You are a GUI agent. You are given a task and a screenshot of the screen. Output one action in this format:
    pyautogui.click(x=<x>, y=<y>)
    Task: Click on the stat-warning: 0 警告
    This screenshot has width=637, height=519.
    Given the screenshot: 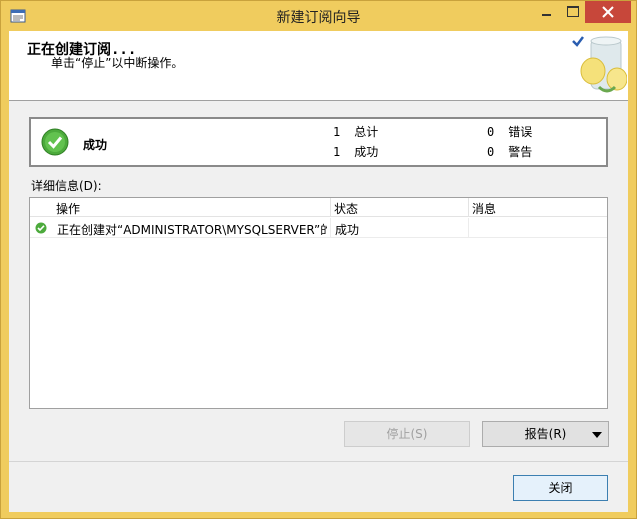 What is the action you would take?
    pyautogui.click(x=509, y=151)
    